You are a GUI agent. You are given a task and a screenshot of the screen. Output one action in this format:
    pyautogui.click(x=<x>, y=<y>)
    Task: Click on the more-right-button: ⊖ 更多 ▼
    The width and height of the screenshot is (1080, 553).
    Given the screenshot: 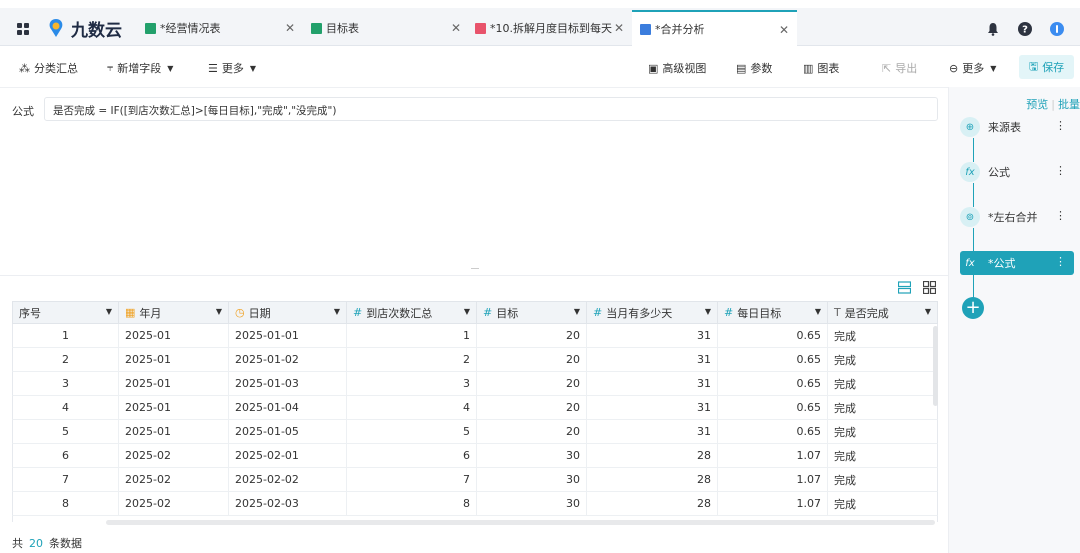 What is the action you would take?
    pyautogui.click(x=972, y=68)
    